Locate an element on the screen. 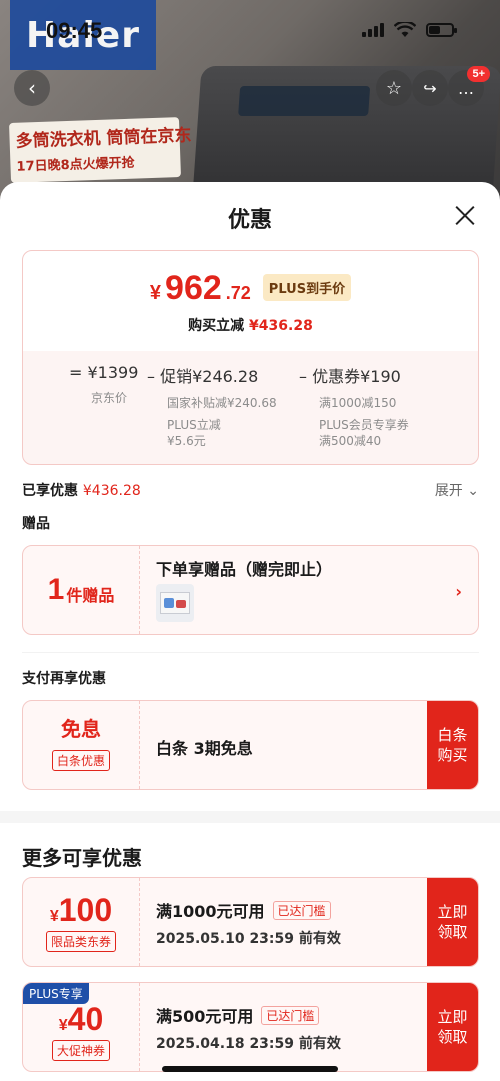 The image size is (500, 1081). gift-section-title: 赠品 is located at coordinates (36, 524).